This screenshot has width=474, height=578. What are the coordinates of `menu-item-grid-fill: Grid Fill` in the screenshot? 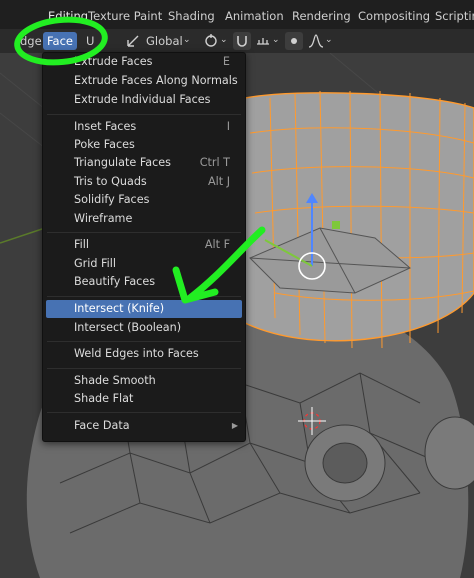 It's located at (144, 264).